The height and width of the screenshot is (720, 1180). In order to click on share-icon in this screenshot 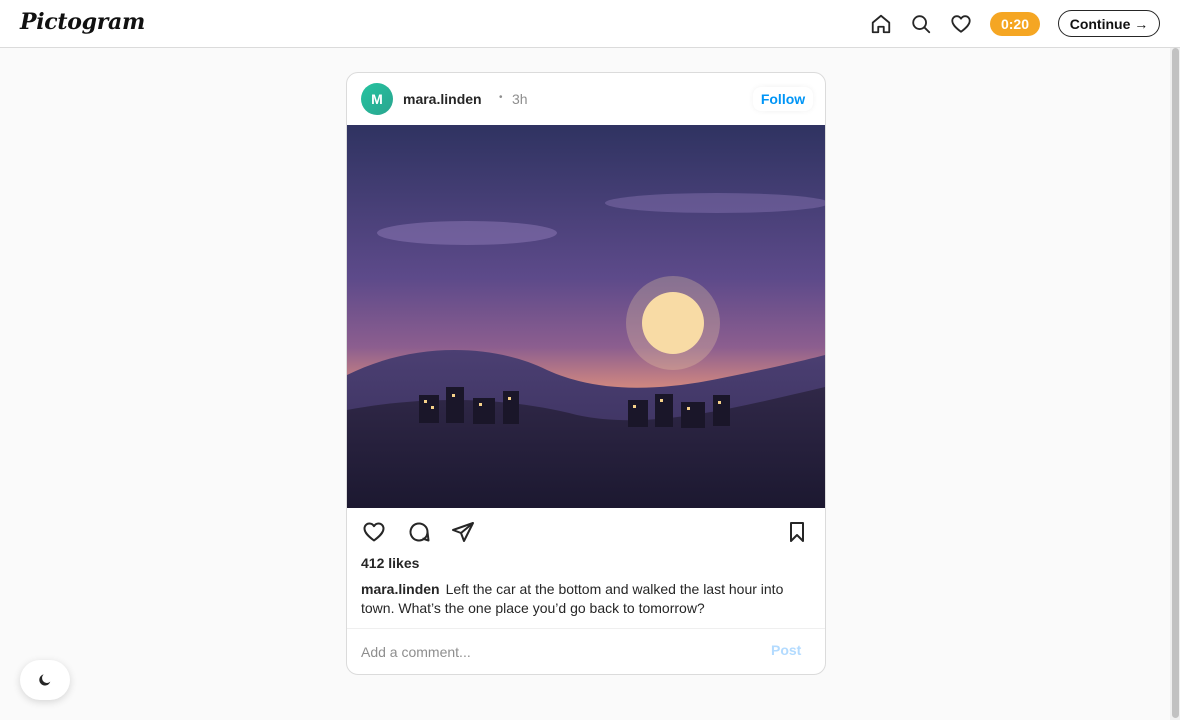, I will do `click(463, 532)`.